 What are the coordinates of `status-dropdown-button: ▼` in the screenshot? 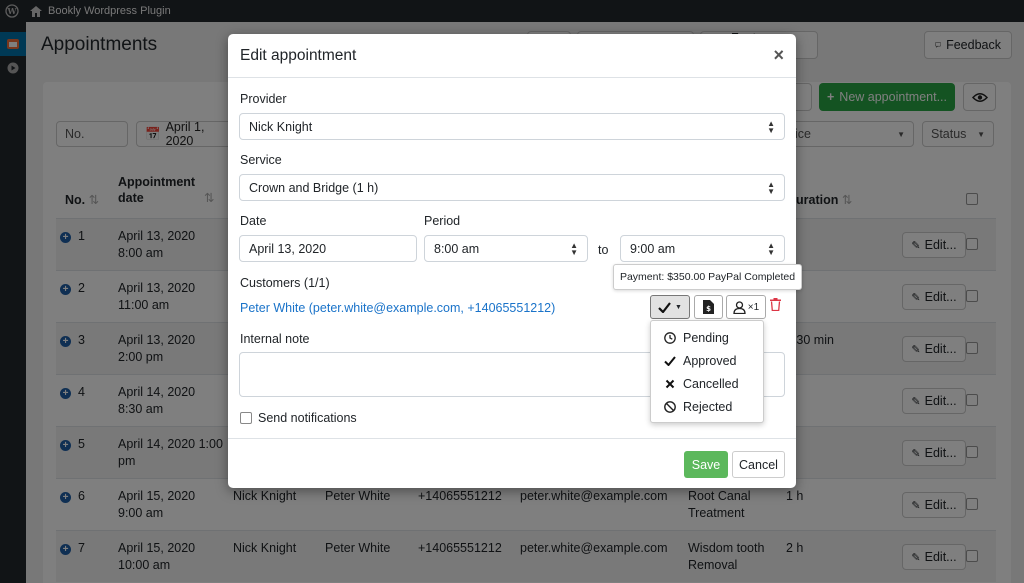 It's located at (670, 307).